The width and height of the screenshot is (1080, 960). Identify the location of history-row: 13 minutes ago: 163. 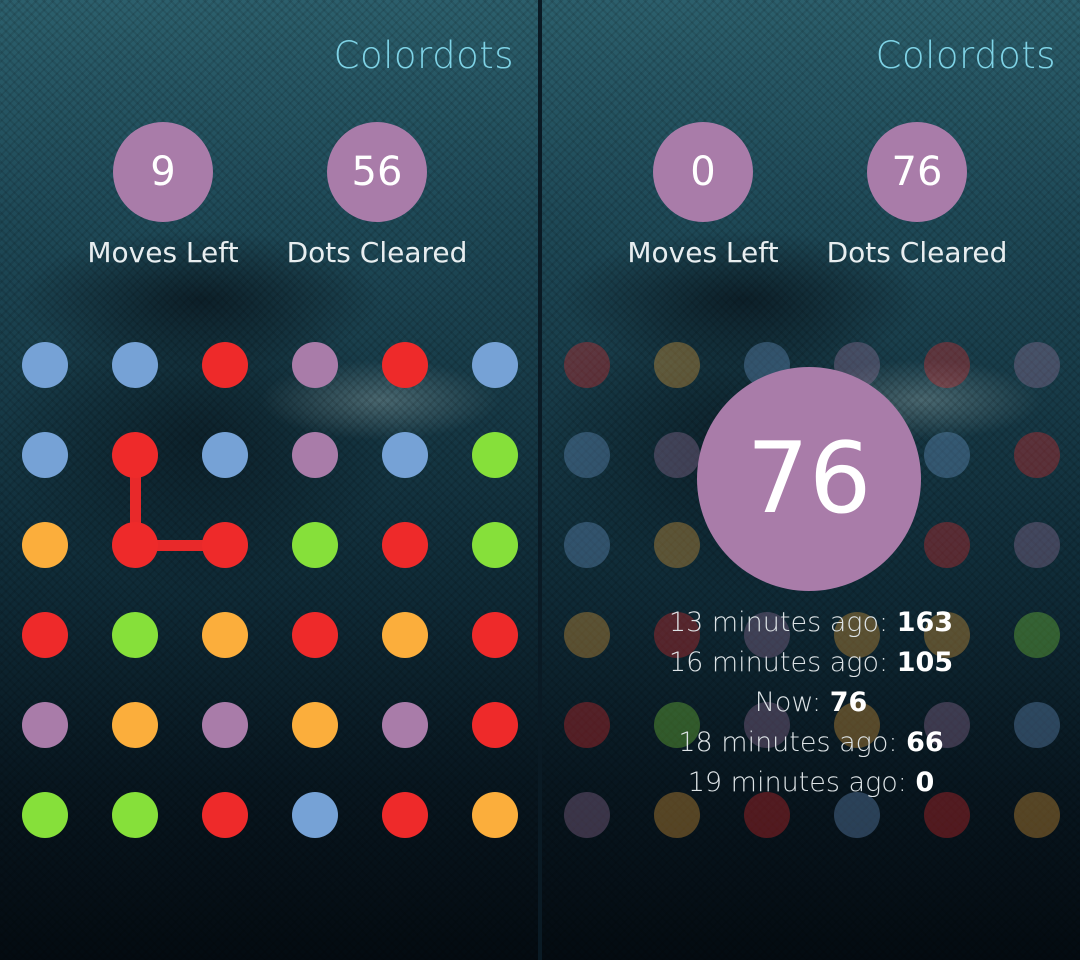
(811, 622).